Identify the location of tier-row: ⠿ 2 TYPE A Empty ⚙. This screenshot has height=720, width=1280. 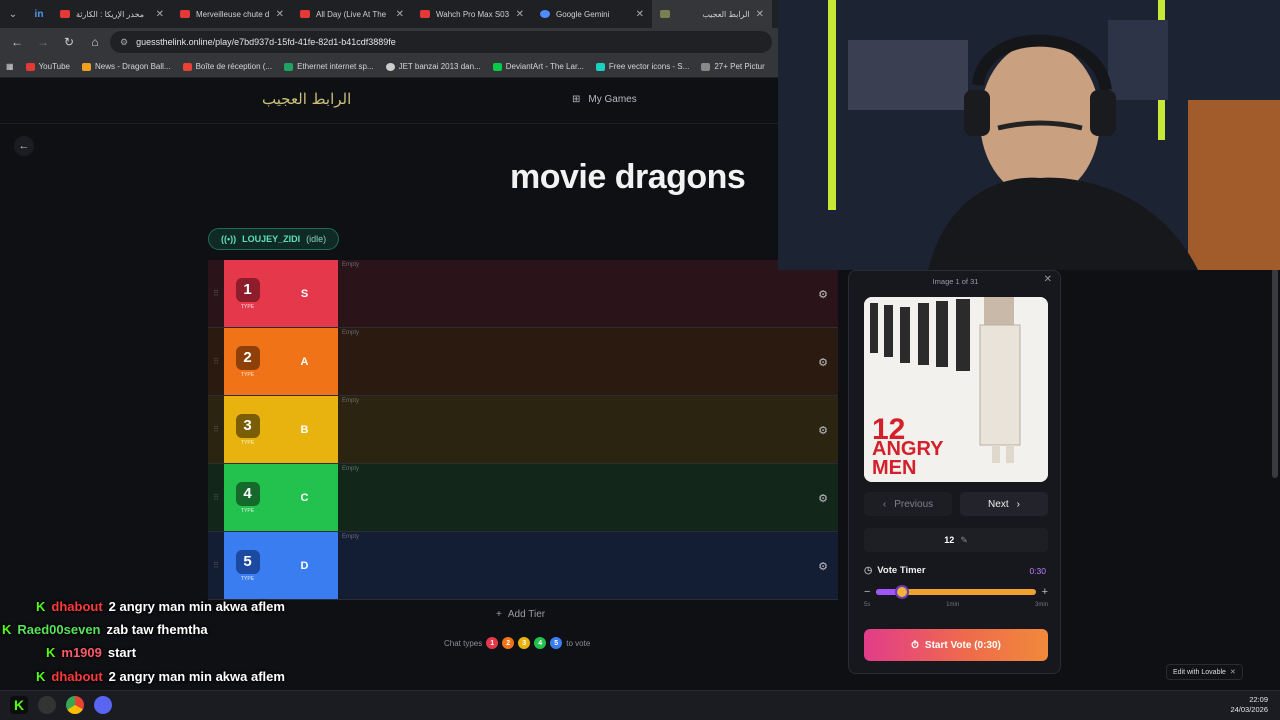
(523, 362).